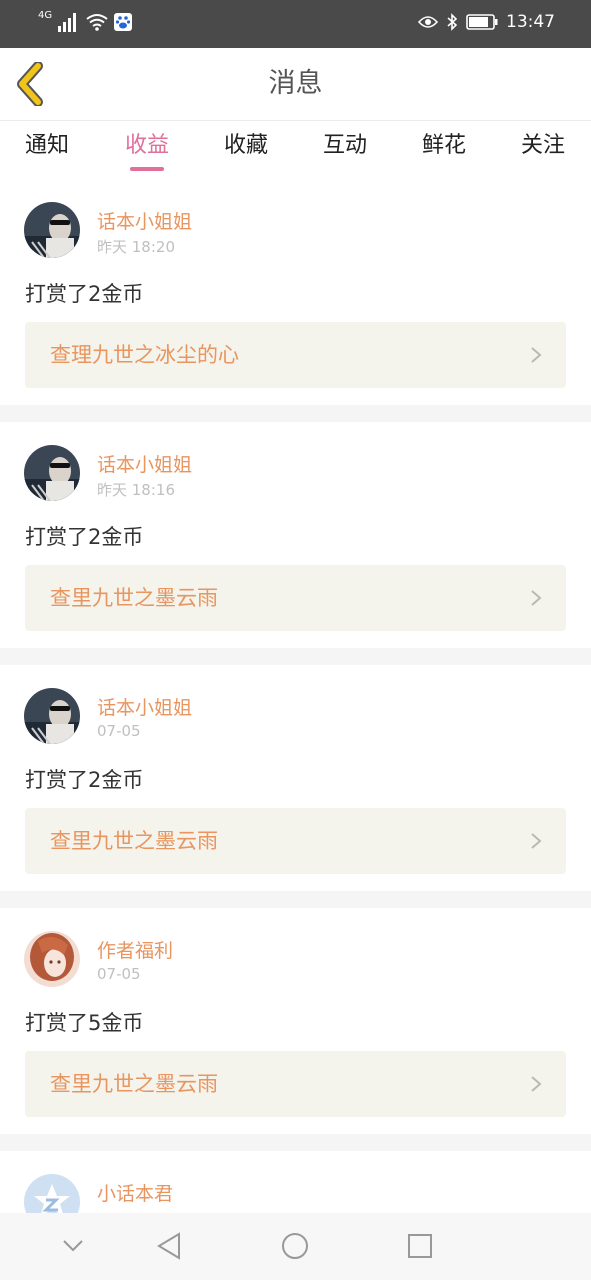 The image size is (591, 1280). What do you see at coordinates (147, 169) in the screenshot?
I see `active-tab-indicator` at bounding box center [147, 169].